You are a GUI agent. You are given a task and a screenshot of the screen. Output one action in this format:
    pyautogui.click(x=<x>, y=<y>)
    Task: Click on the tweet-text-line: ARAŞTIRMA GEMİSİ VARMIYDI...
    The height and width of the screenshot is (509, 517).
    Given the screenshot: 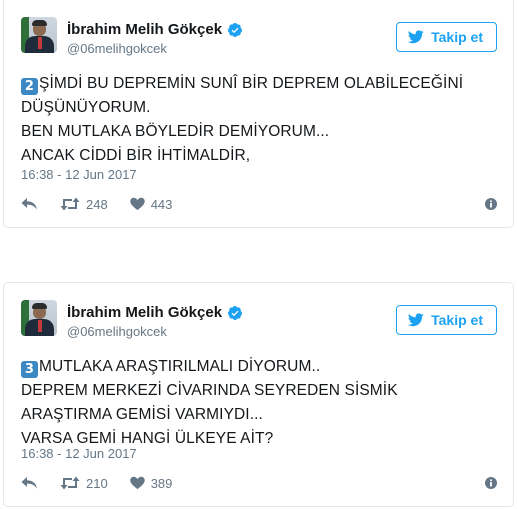 What is the action you would take?
    pyautogui.click(x=142, y=414)
    